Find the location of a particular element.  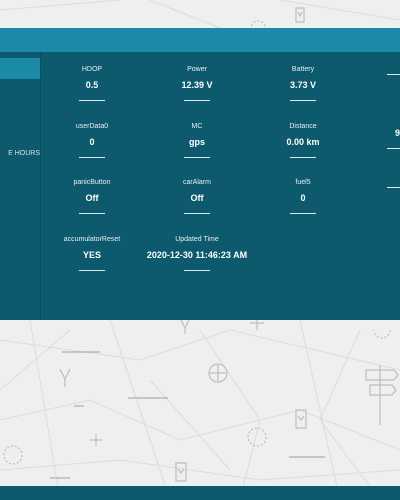

metric-power: Power 12.39 V is located at coordinates (197, 83).